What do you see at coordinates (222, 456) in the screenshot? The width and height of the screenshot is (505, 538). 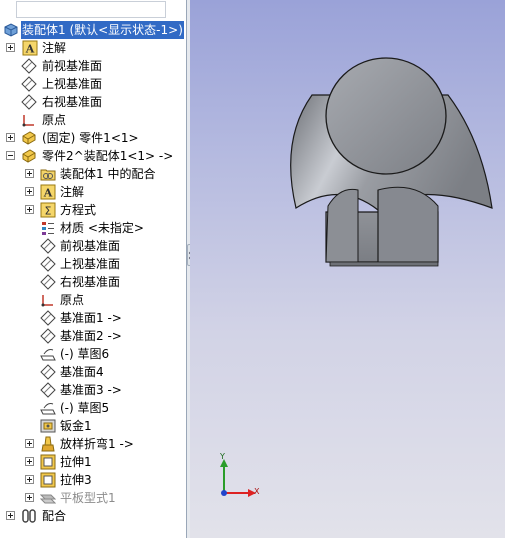 I see `triad-y-label: Y` at bounding box center [222, 456].